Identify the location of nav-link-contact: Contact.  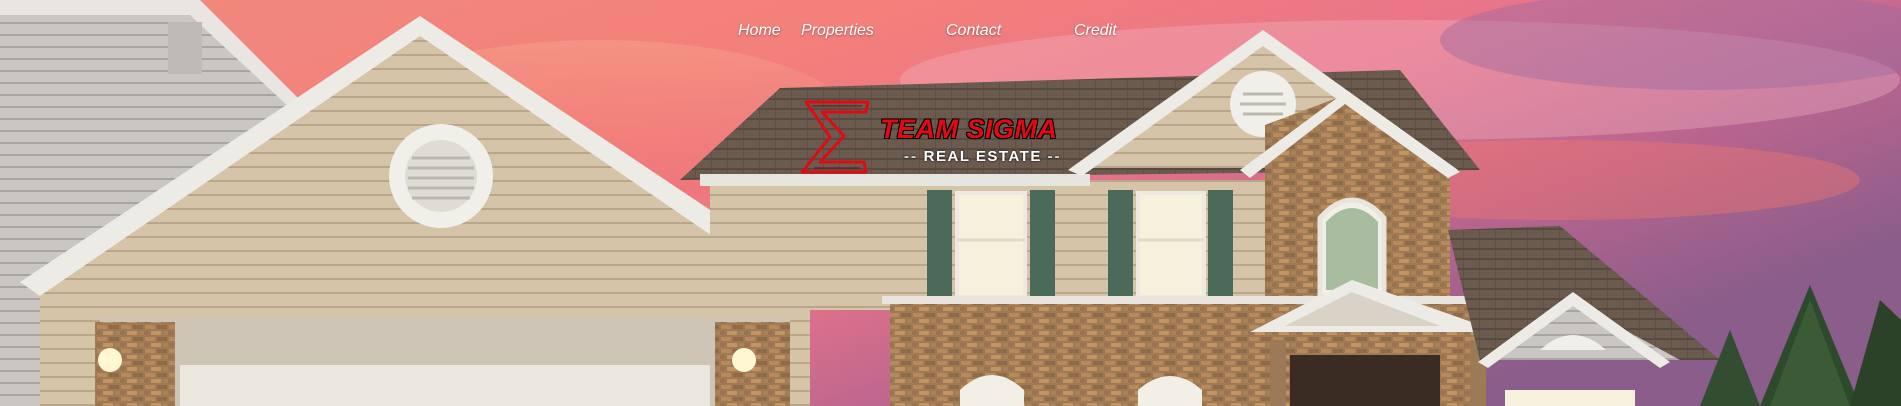
(1010, 31).